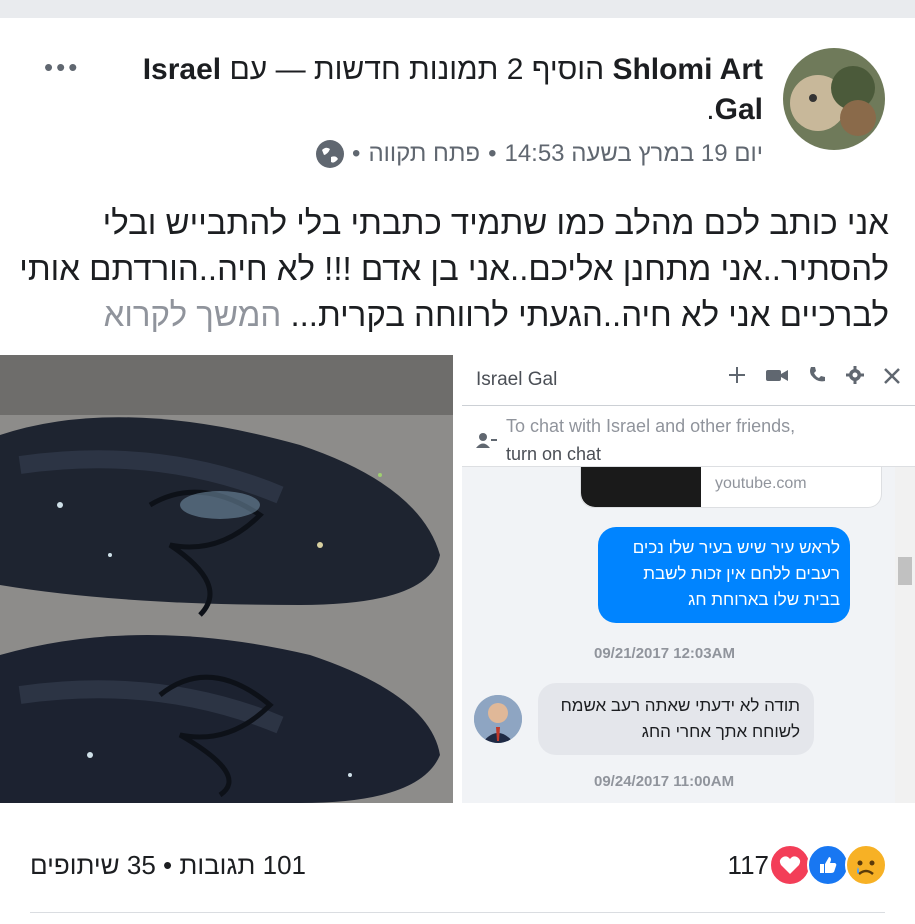 The width and height of the screenshot is (915, 924). Describe the element at coordinates (866, 865) in the screenshot. I see `sad-reaction-icon` at that location.